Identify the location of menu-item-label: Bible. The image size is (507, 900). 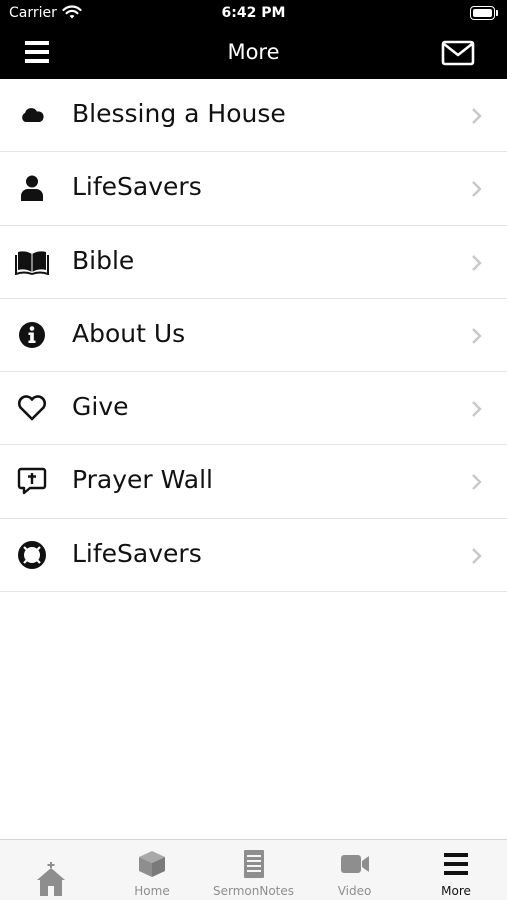
(103, 260).